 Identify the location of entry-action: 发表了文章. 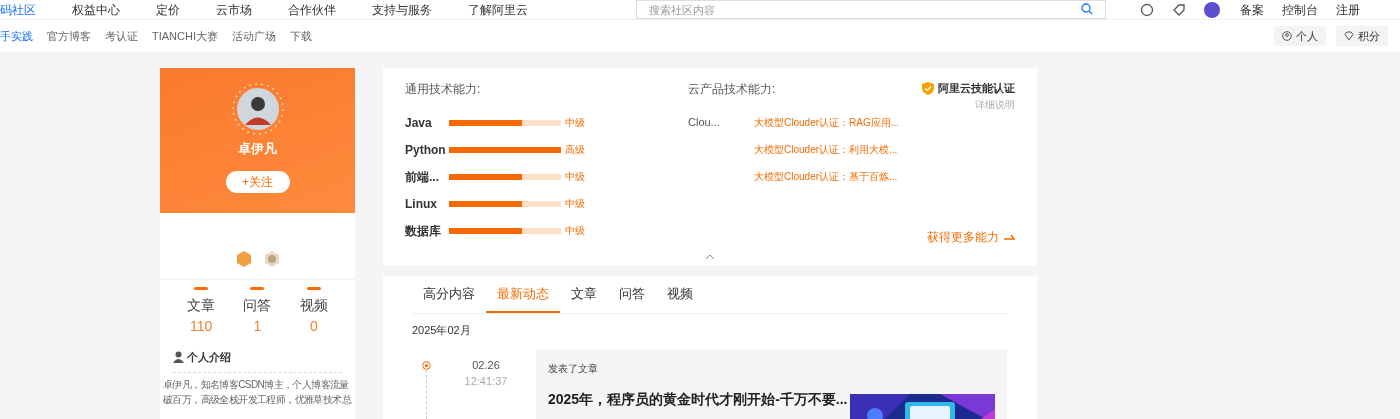
(573, 368).